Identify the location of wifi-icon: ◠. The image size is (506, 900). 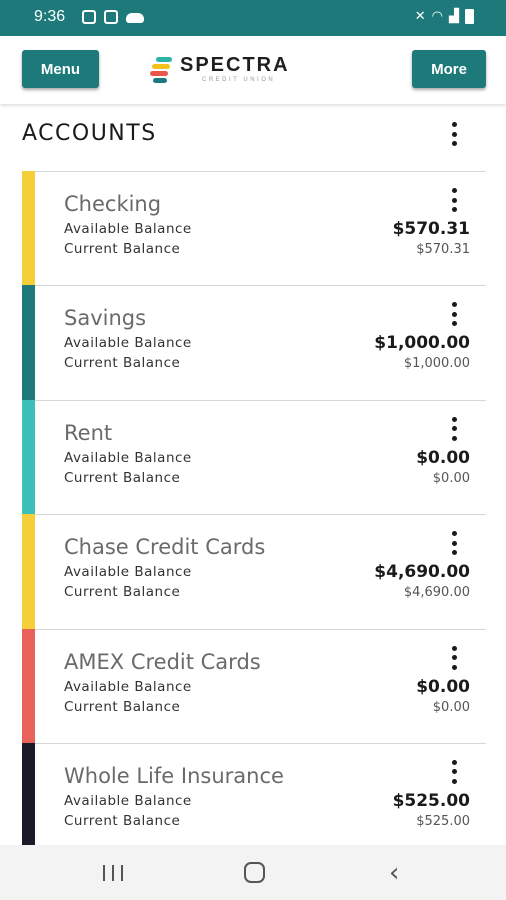
(437, 16).